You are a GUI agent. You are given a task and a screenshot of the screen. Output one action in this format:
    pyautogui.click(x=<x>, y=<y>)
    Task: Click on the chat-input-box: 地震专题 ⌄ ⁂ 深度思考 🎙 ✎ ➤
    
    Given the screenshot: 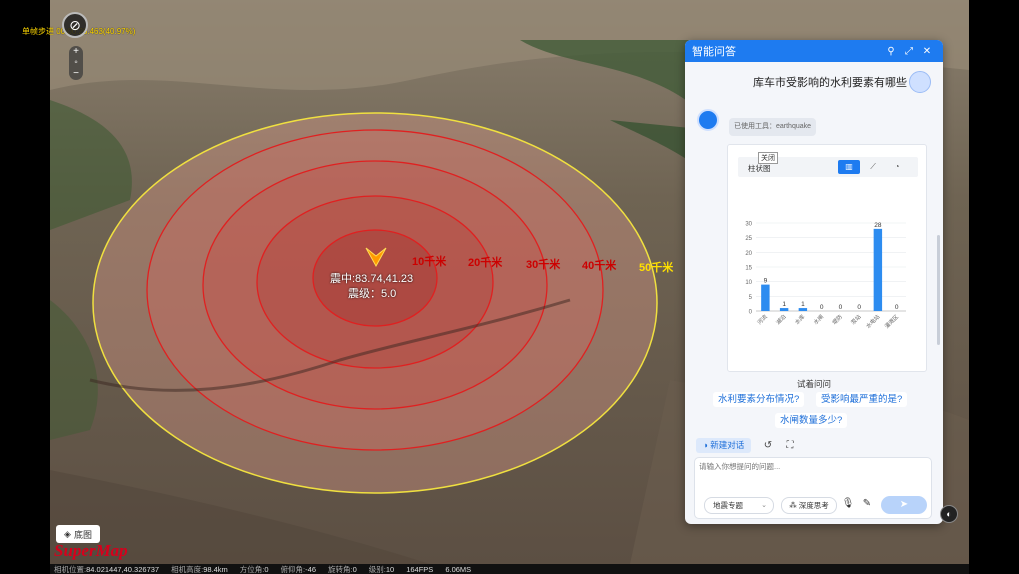 What is the action you would take?
    pyautogui.click(x=813, y=488)
    